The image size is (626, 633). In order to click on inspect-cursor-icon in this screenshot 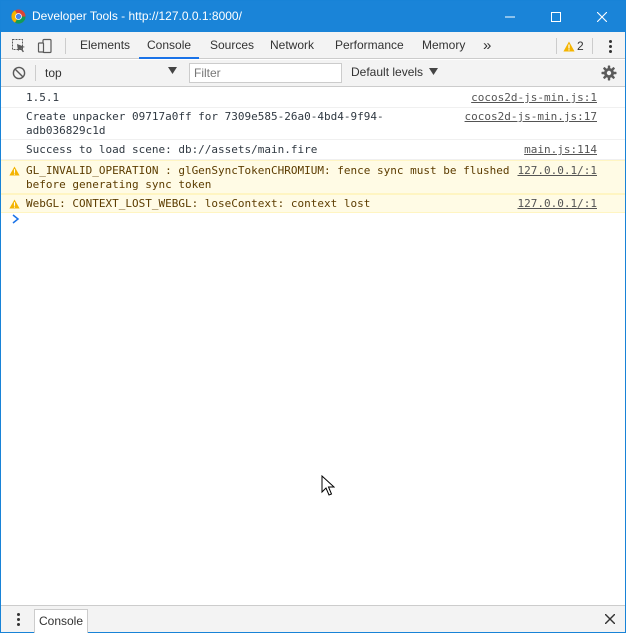, I will do `click(18, 46)`.